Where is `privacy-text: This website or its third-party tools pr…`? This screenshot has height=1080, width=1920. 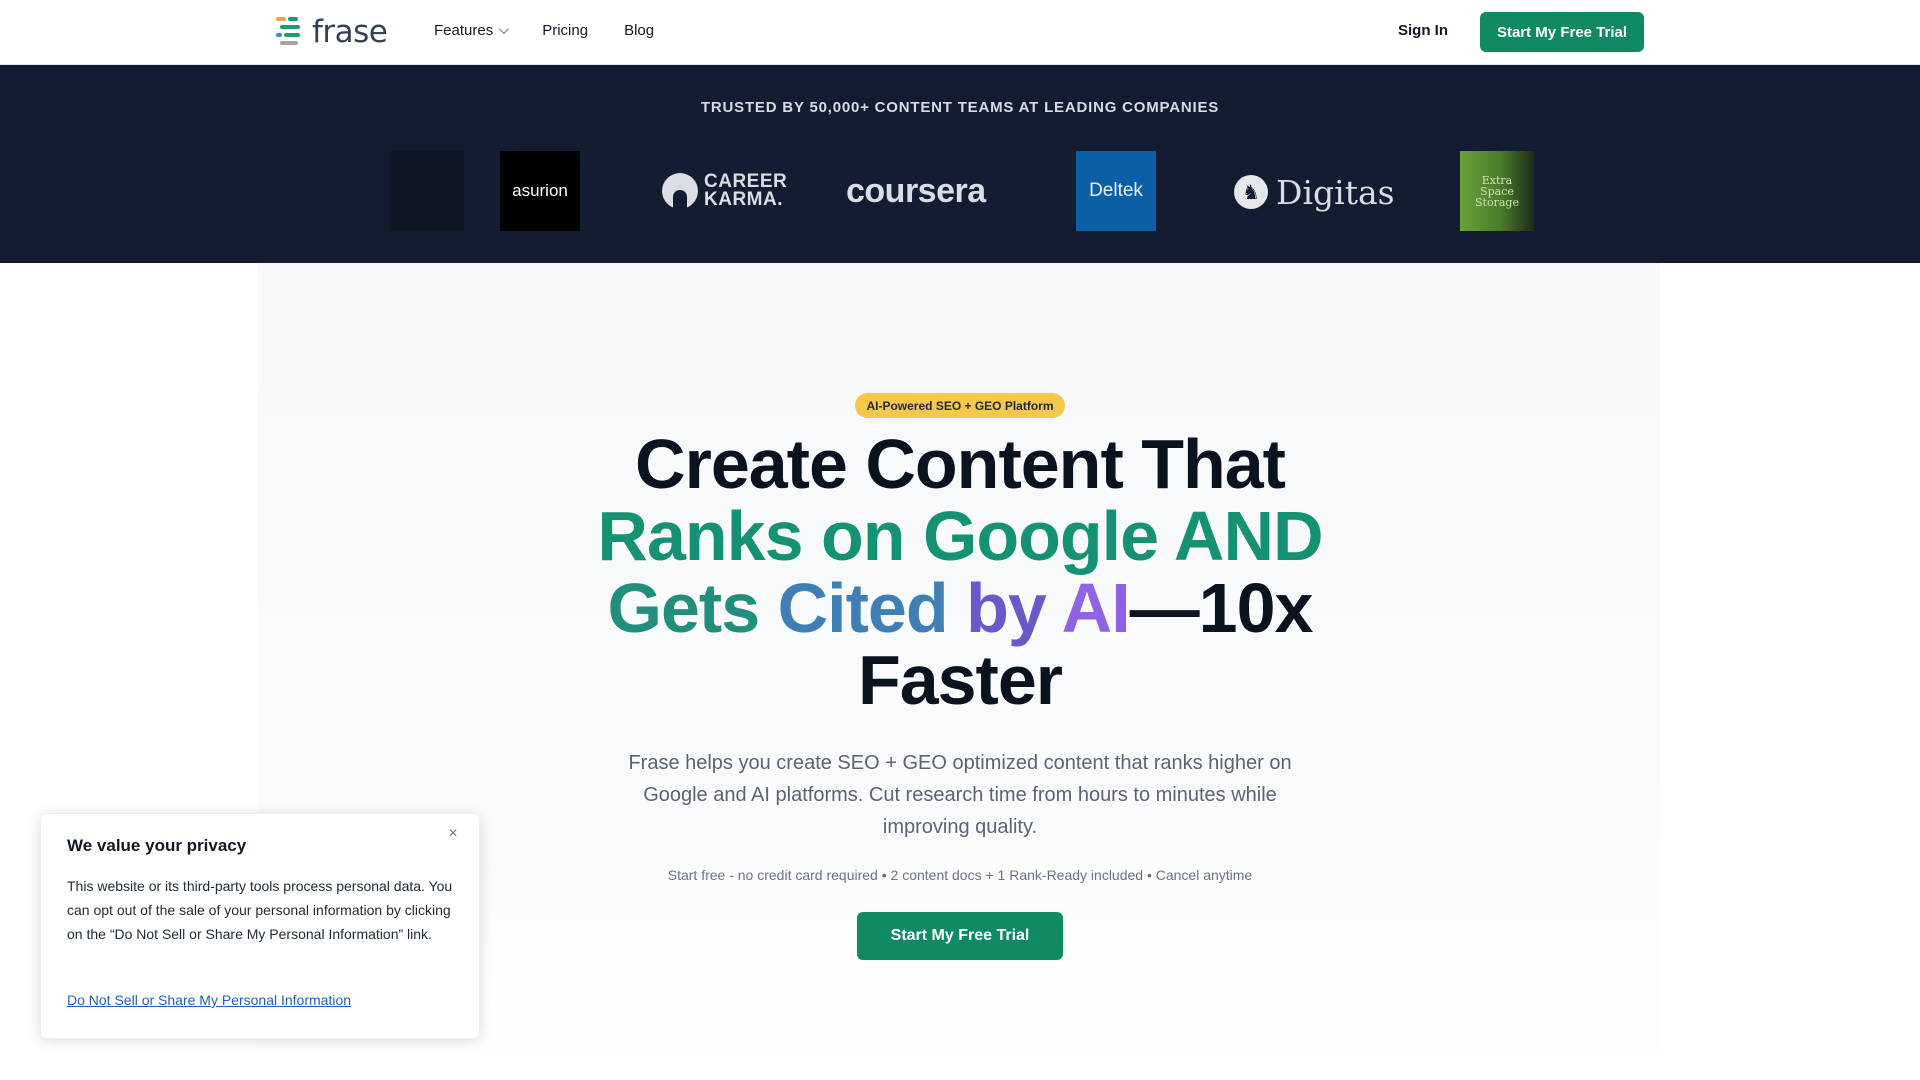
privacy-text: This website or its third-party tools pr… is located at coordinates (260, 910).